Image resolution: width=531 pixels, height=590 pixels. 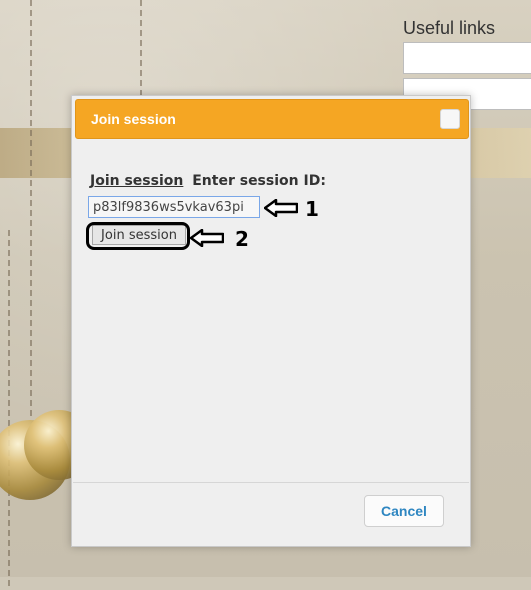 What do you see at coordinates (136, 181) in the screenshot?
I see `join-session-link: Join session` at bounding box center [136, 181].